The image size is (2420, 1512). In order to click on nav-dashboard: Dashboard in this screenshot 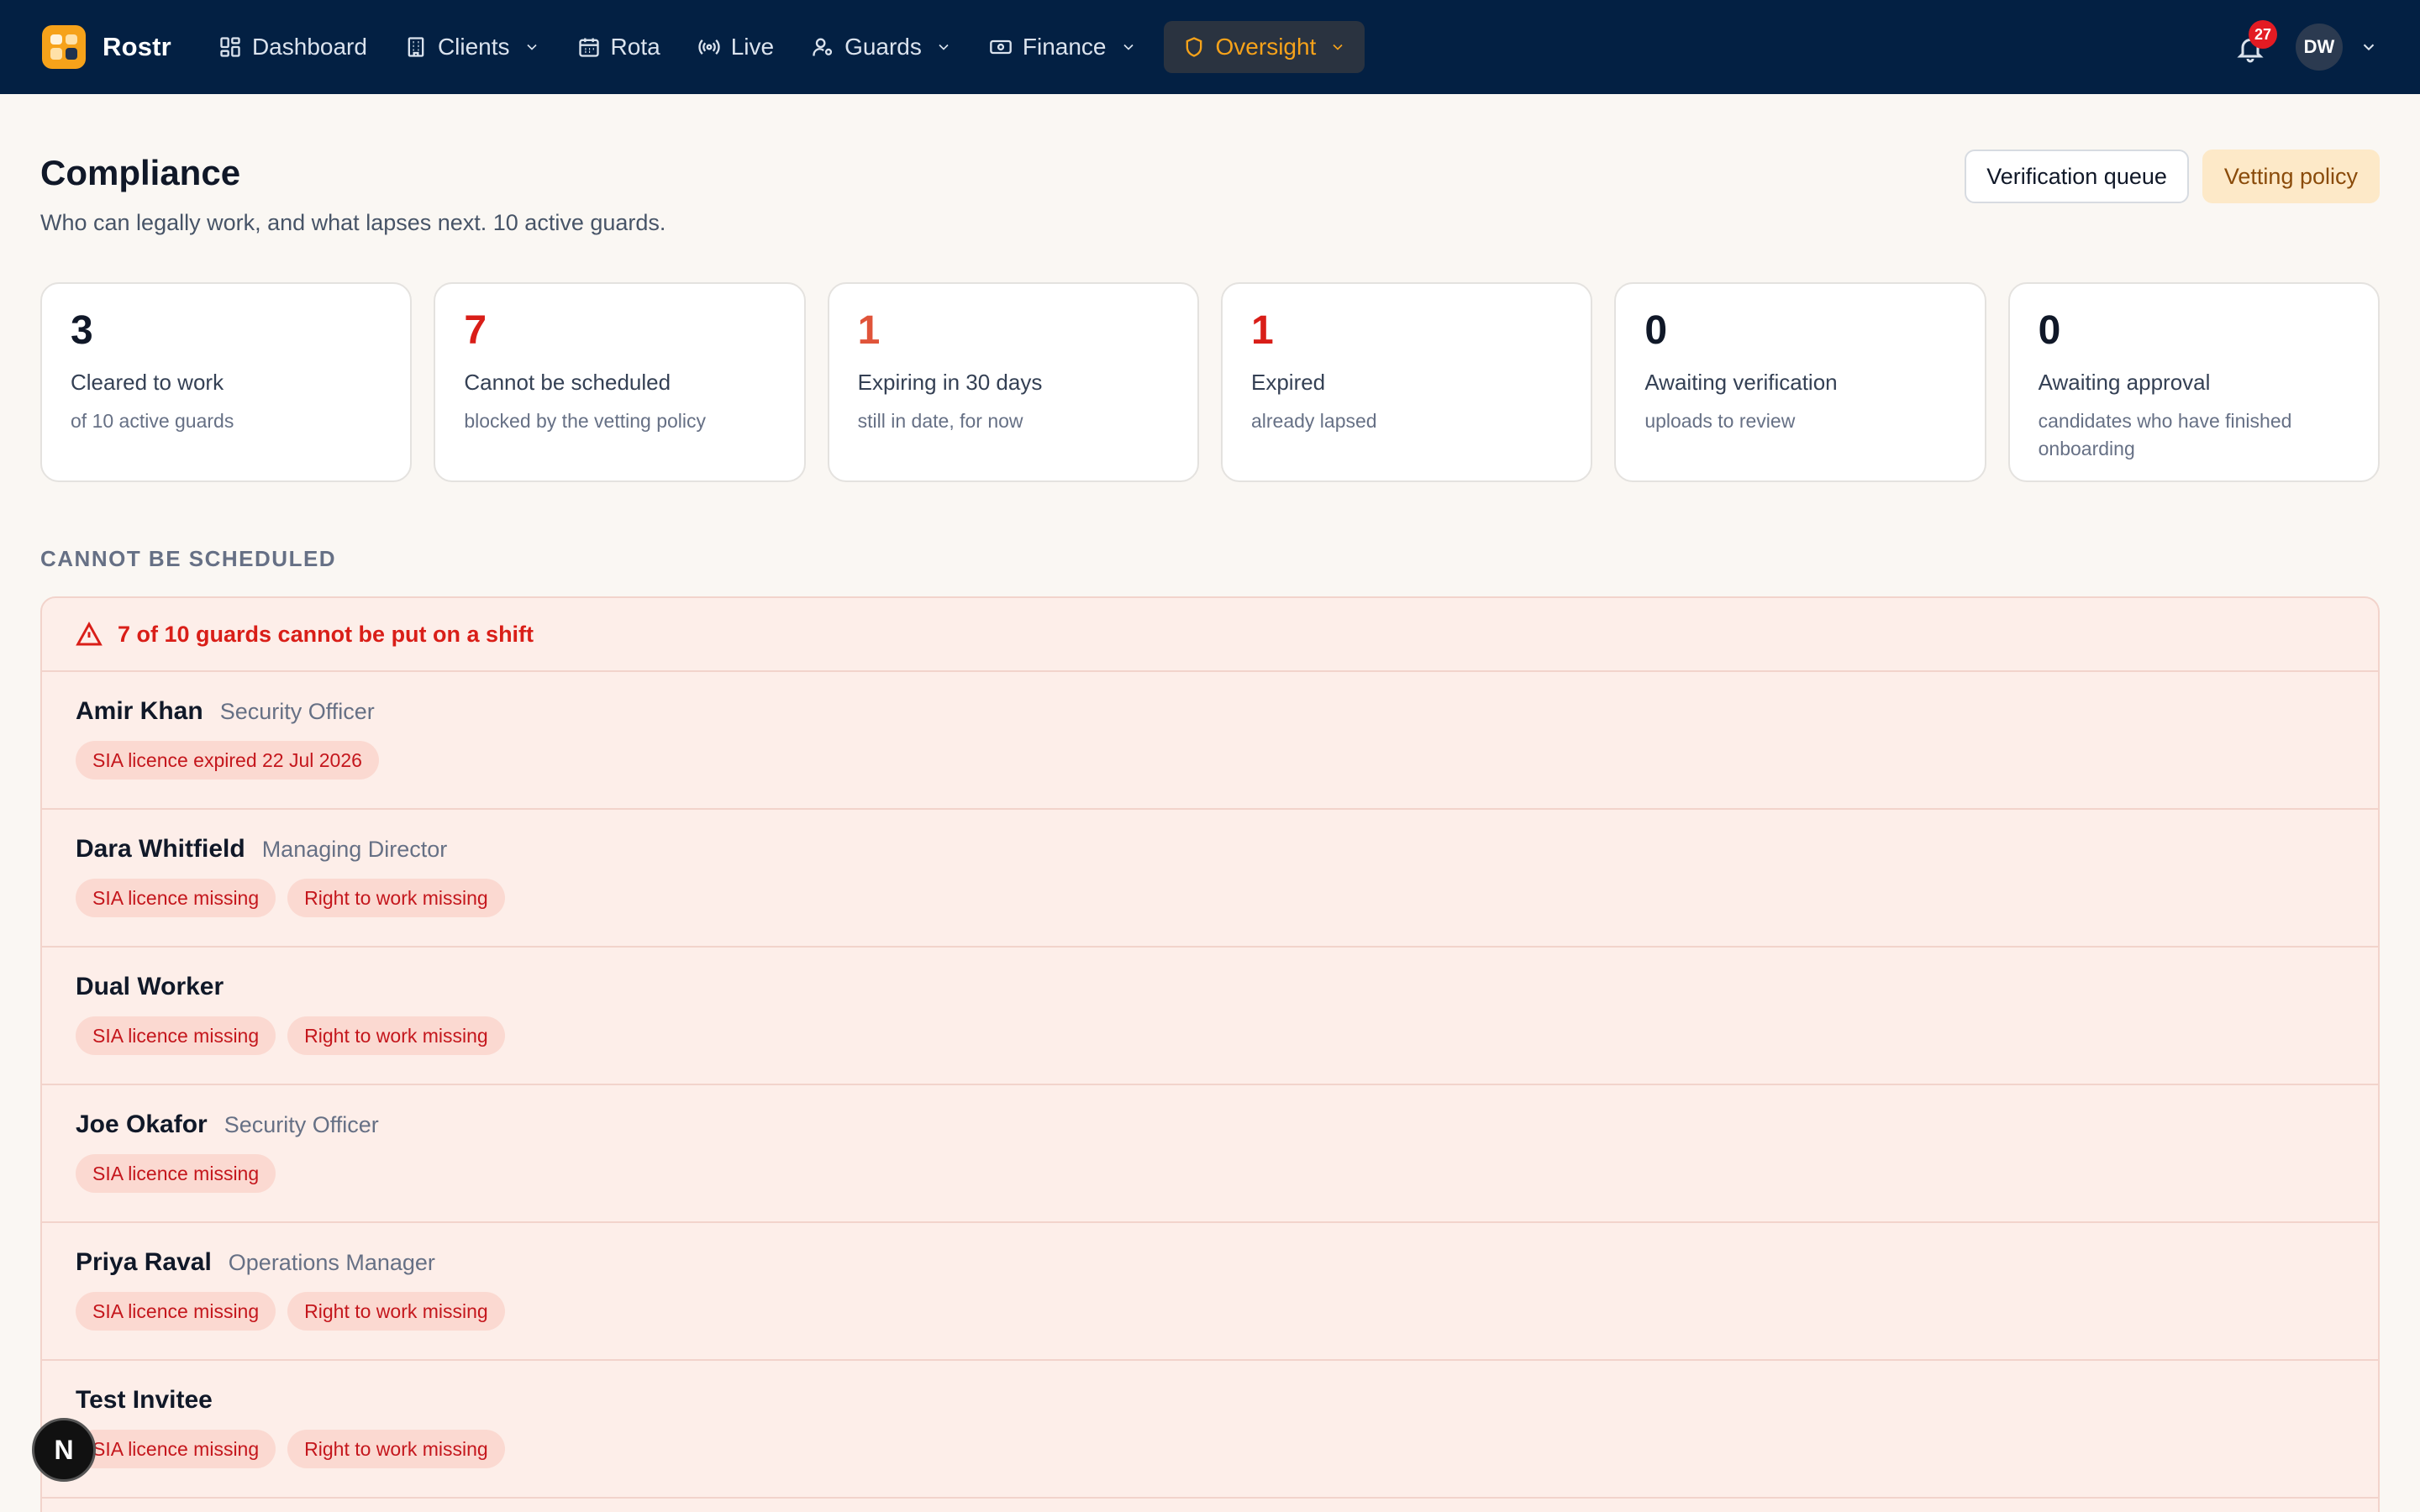, I will do `click(293, 47)`.